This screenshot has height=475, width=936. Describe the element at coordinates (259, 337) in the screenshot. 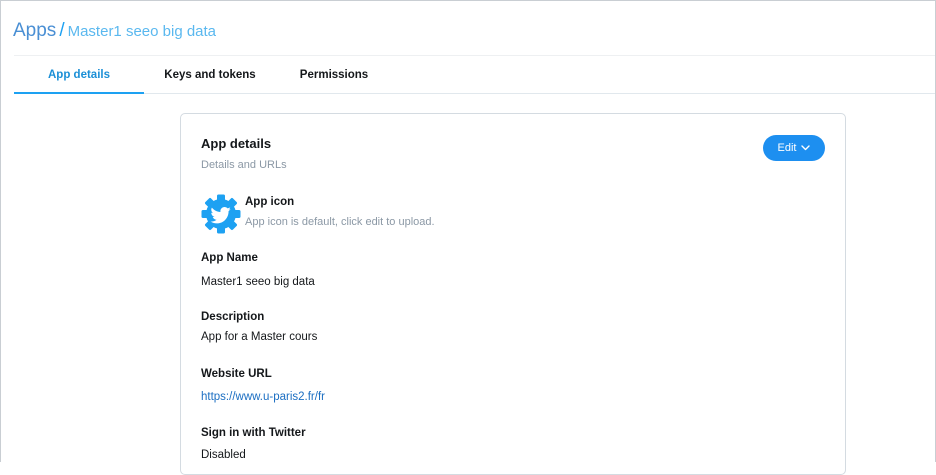

I see `description-value: App for a Master cours` at that location.